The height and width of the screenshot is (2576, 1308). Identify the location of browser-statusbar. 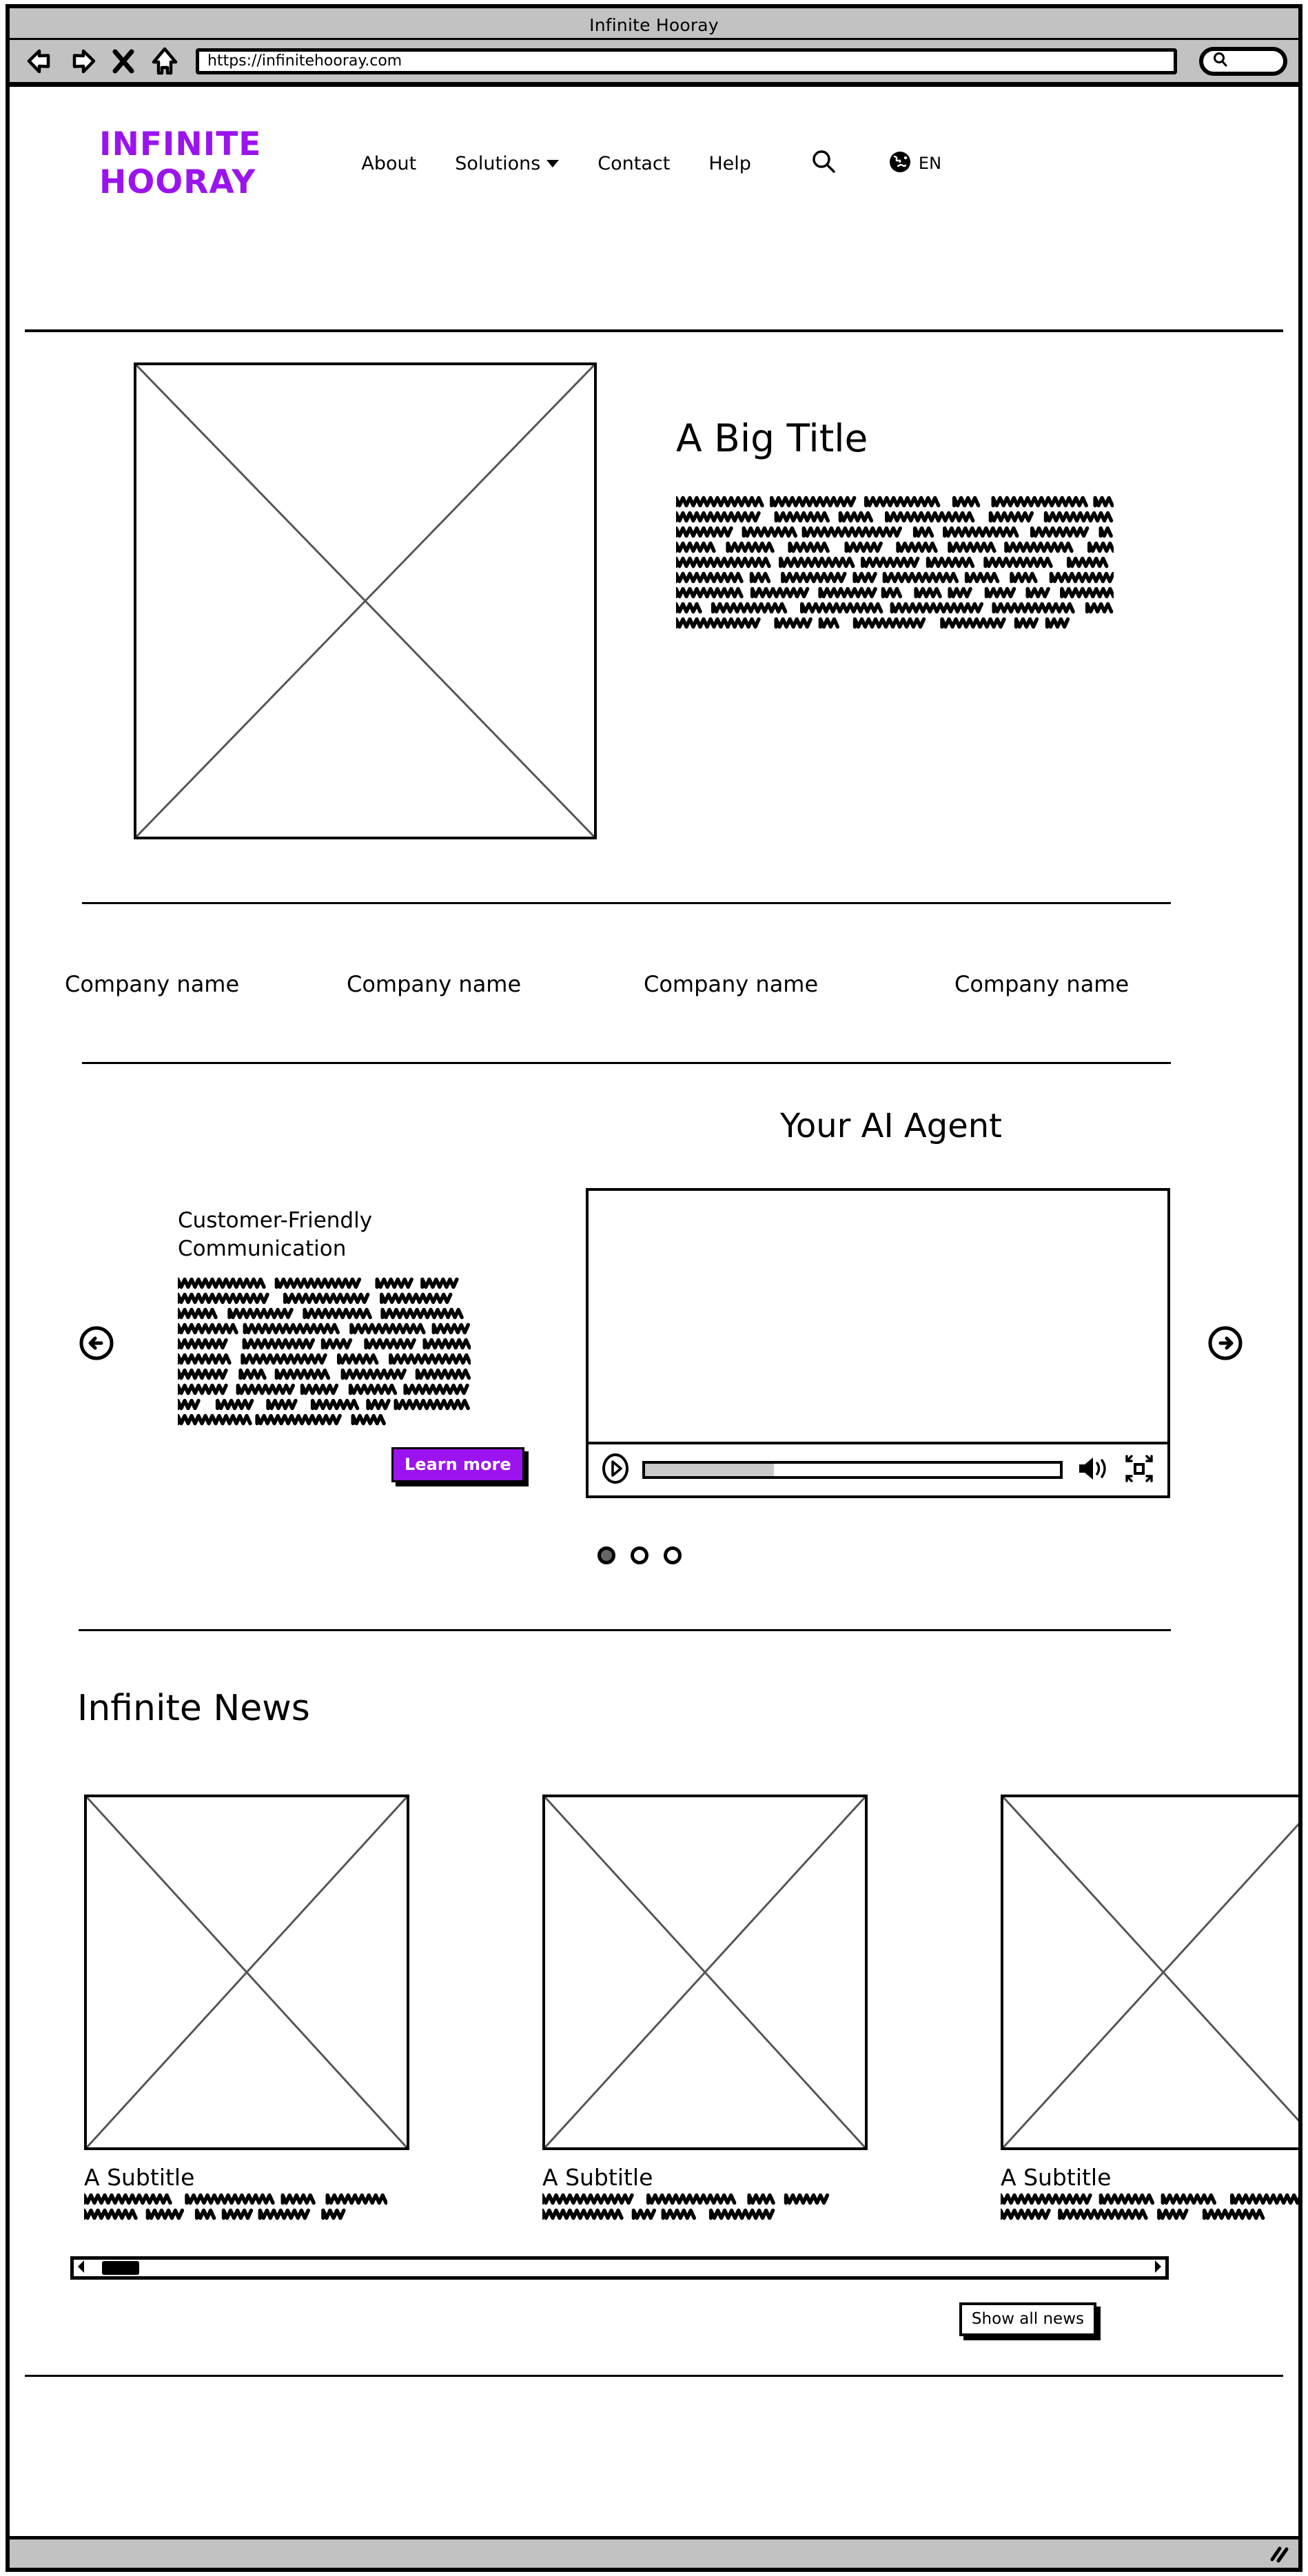
(654, 2552).